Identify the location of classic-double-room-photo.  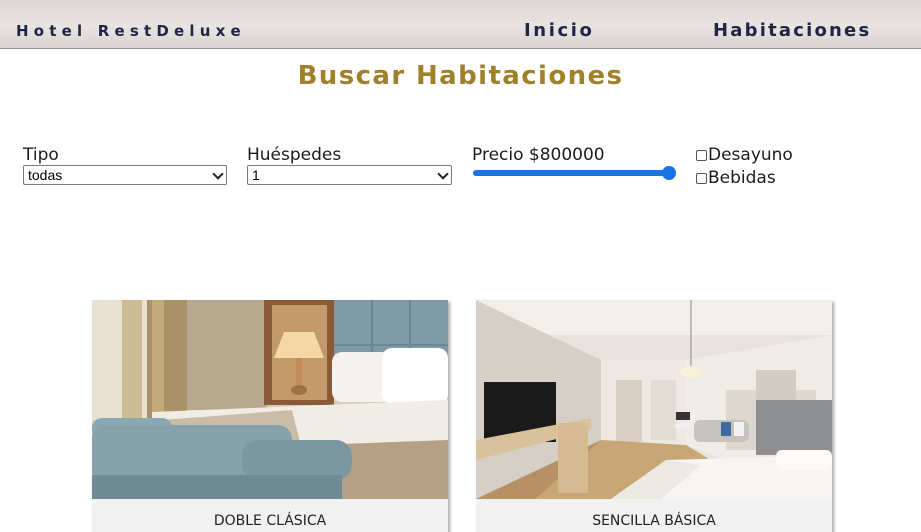
(270, 399).